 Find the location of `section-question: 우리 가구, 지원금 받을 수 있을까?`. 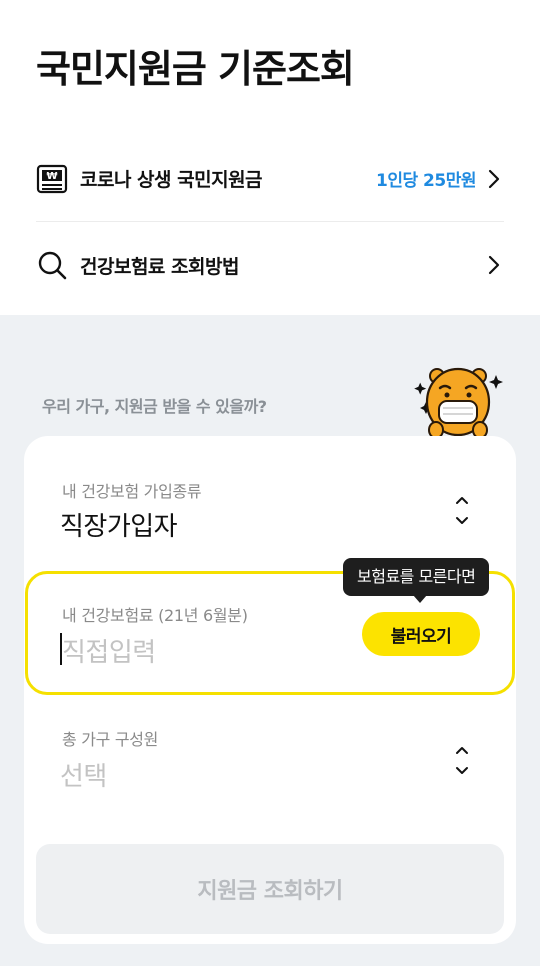

section-question: 우리 가구, 지원금 받을 수 있을까? is located at coordinates (154, 406).